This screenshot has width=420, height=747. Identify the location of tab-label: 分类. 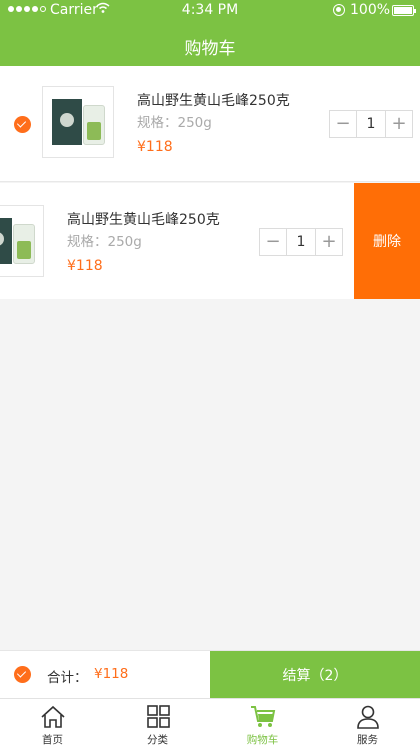
(157, 740).